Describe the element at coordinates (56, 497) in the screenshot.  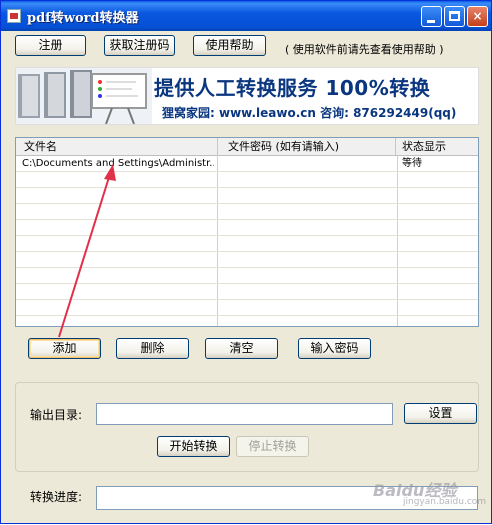
I see `progress-label: 转换进度:` at that location.